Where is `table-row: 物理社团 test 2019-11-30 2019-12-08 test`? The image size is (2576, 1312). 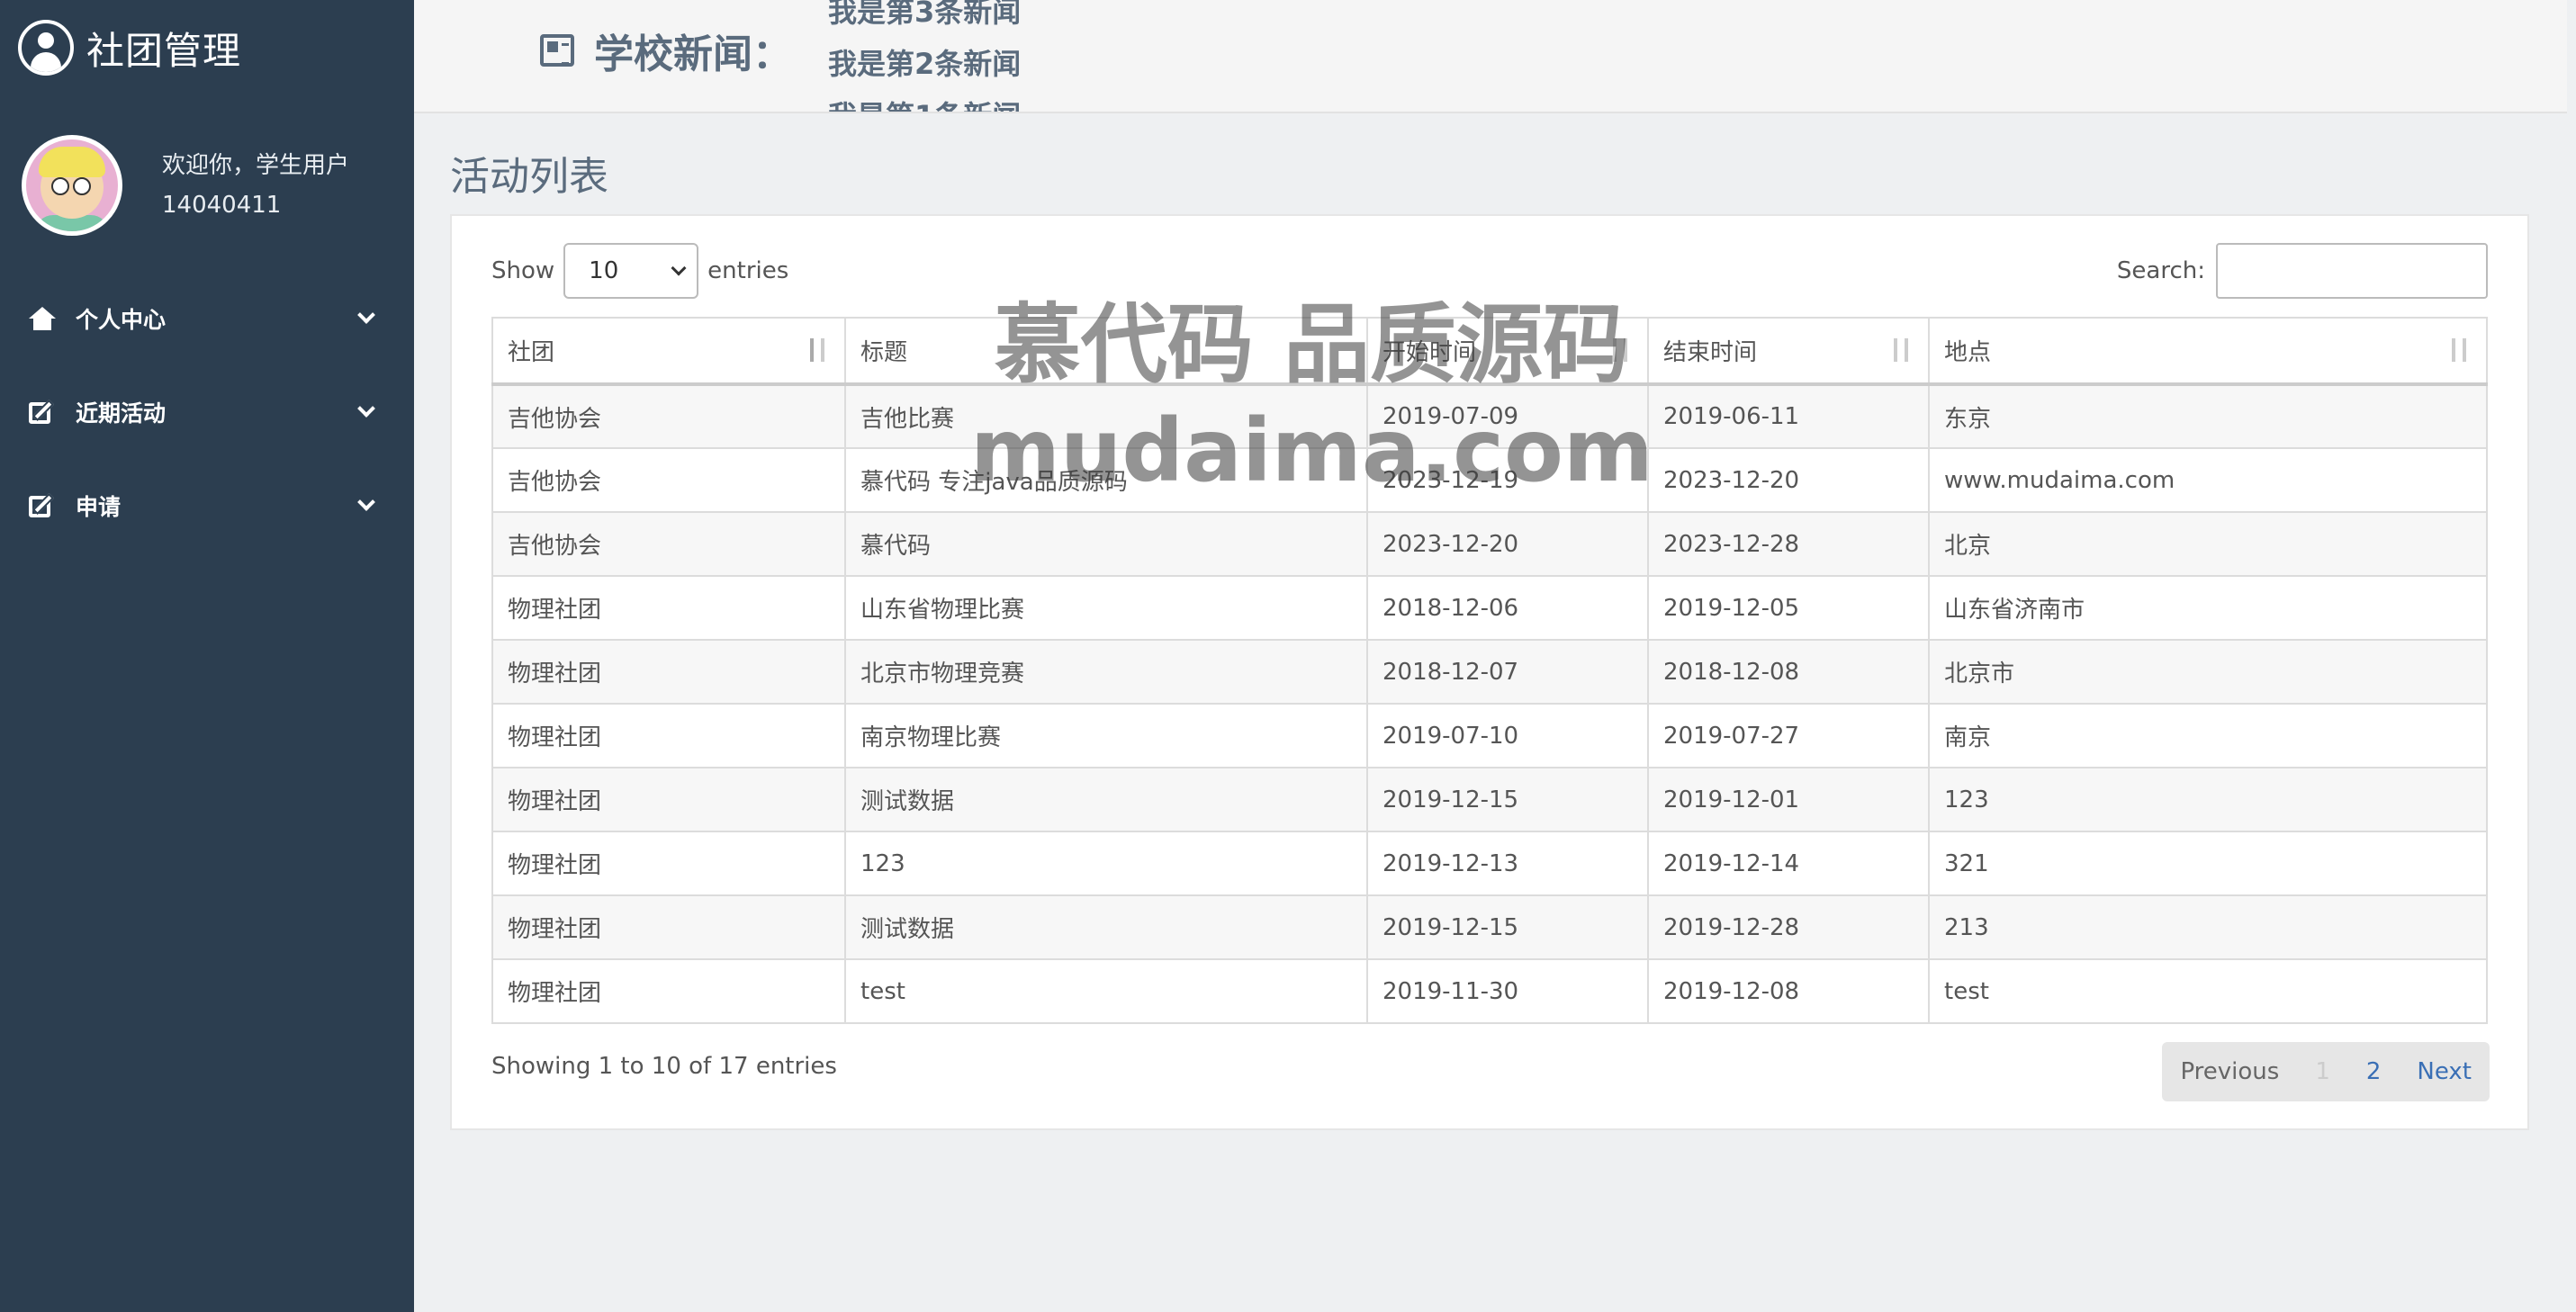 table-row: 物理社团 test 2019-11-30 2019-12-08 test is located at coordinates (1489, 991).